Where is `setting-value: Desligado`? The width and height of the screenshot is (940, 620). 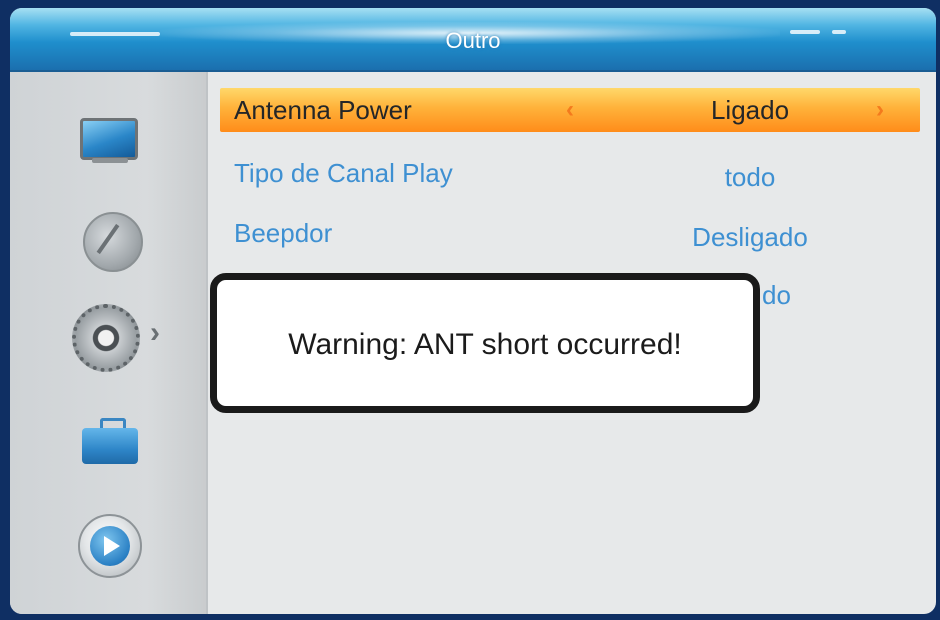 setting-value: Desligado is located at coordinates (750, 237).